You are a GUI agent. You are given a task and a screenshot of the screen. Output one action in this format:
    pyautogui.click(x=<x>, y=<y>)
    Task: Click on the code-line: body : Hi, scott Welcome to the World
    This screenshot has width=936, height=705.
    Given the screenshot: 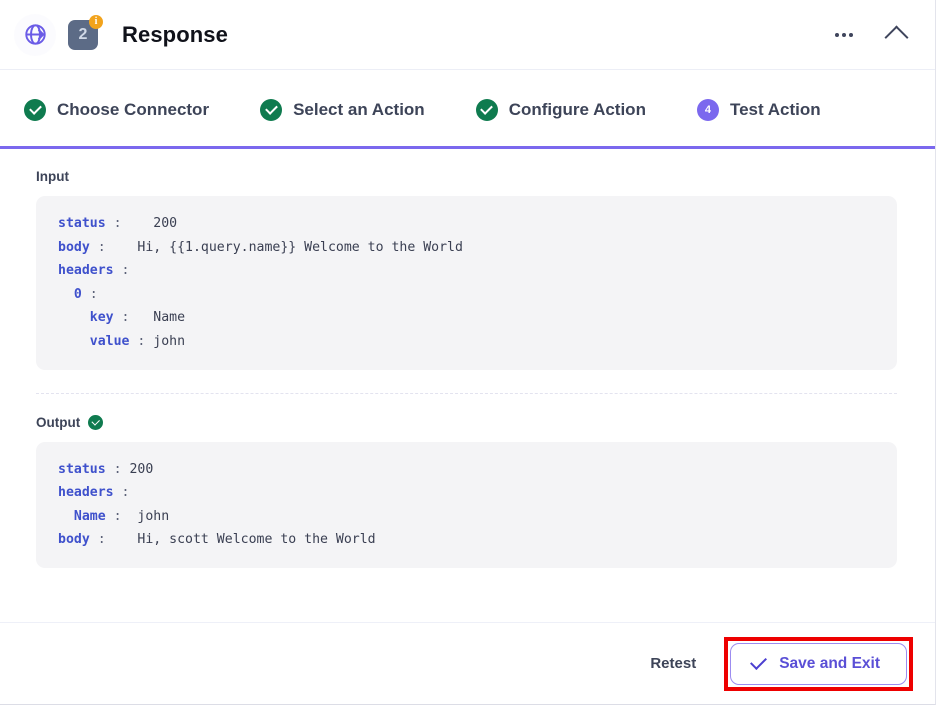 What is the action you would take?
    pyautogui.click(x=468, y=540)
    